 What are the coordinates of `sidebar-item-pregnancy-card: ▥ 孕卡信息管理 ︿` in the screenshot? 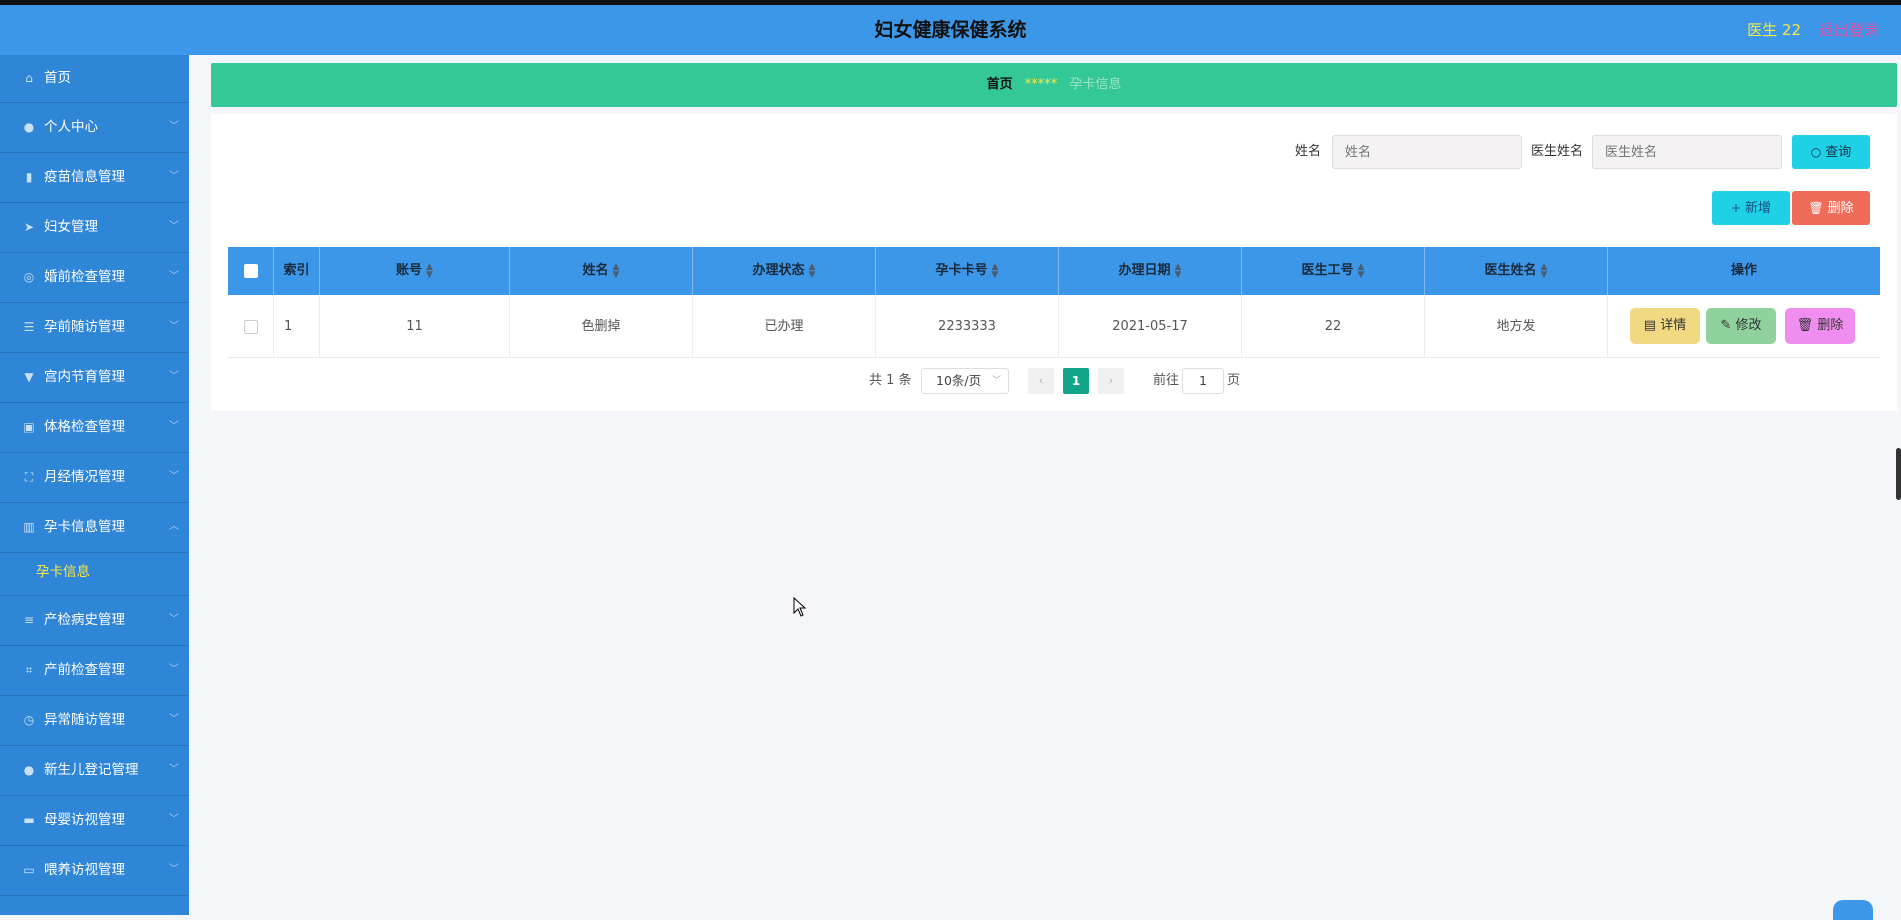 It's located at (94, 528).